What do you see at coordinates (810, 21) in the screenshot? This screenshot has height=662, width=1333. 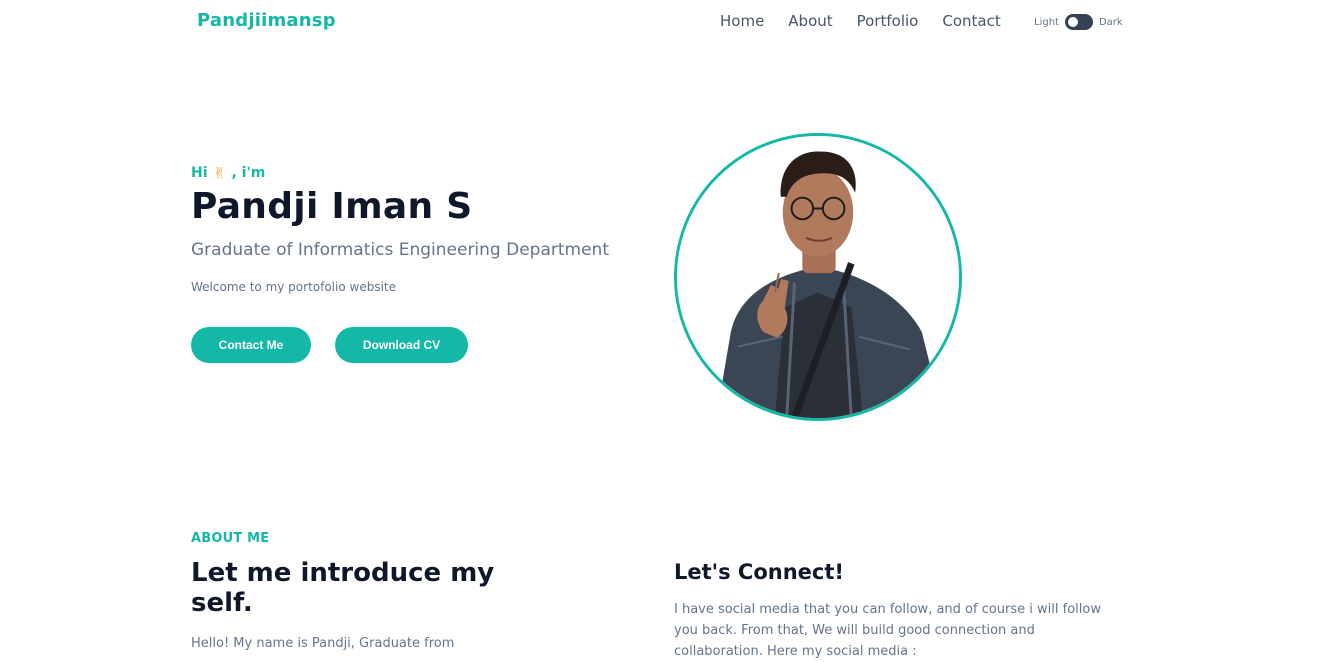 I see `nav-about: About` at bounding box center [810, 21].